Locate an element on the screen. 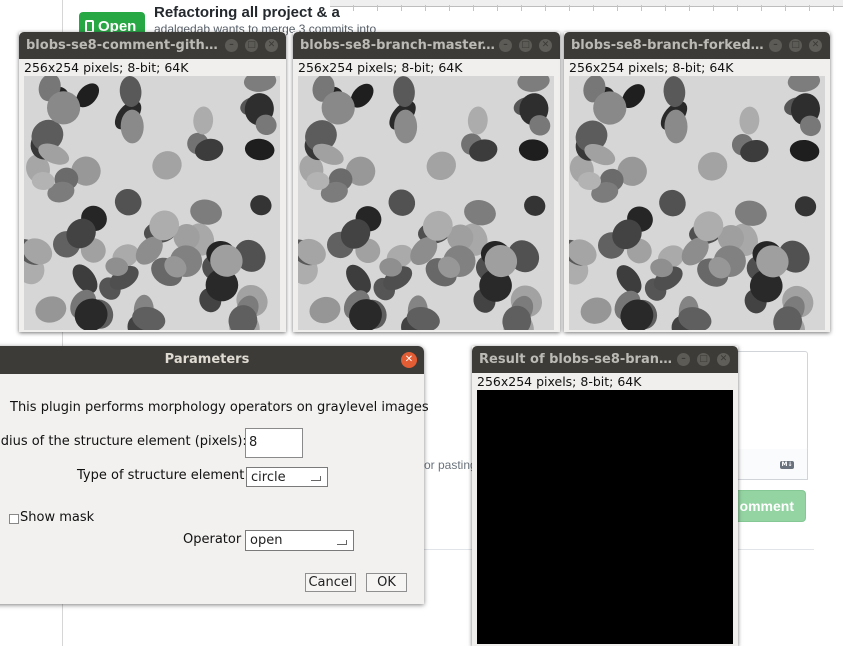  structure-type-label: Type of structure element is located at coordinates (161, 475).